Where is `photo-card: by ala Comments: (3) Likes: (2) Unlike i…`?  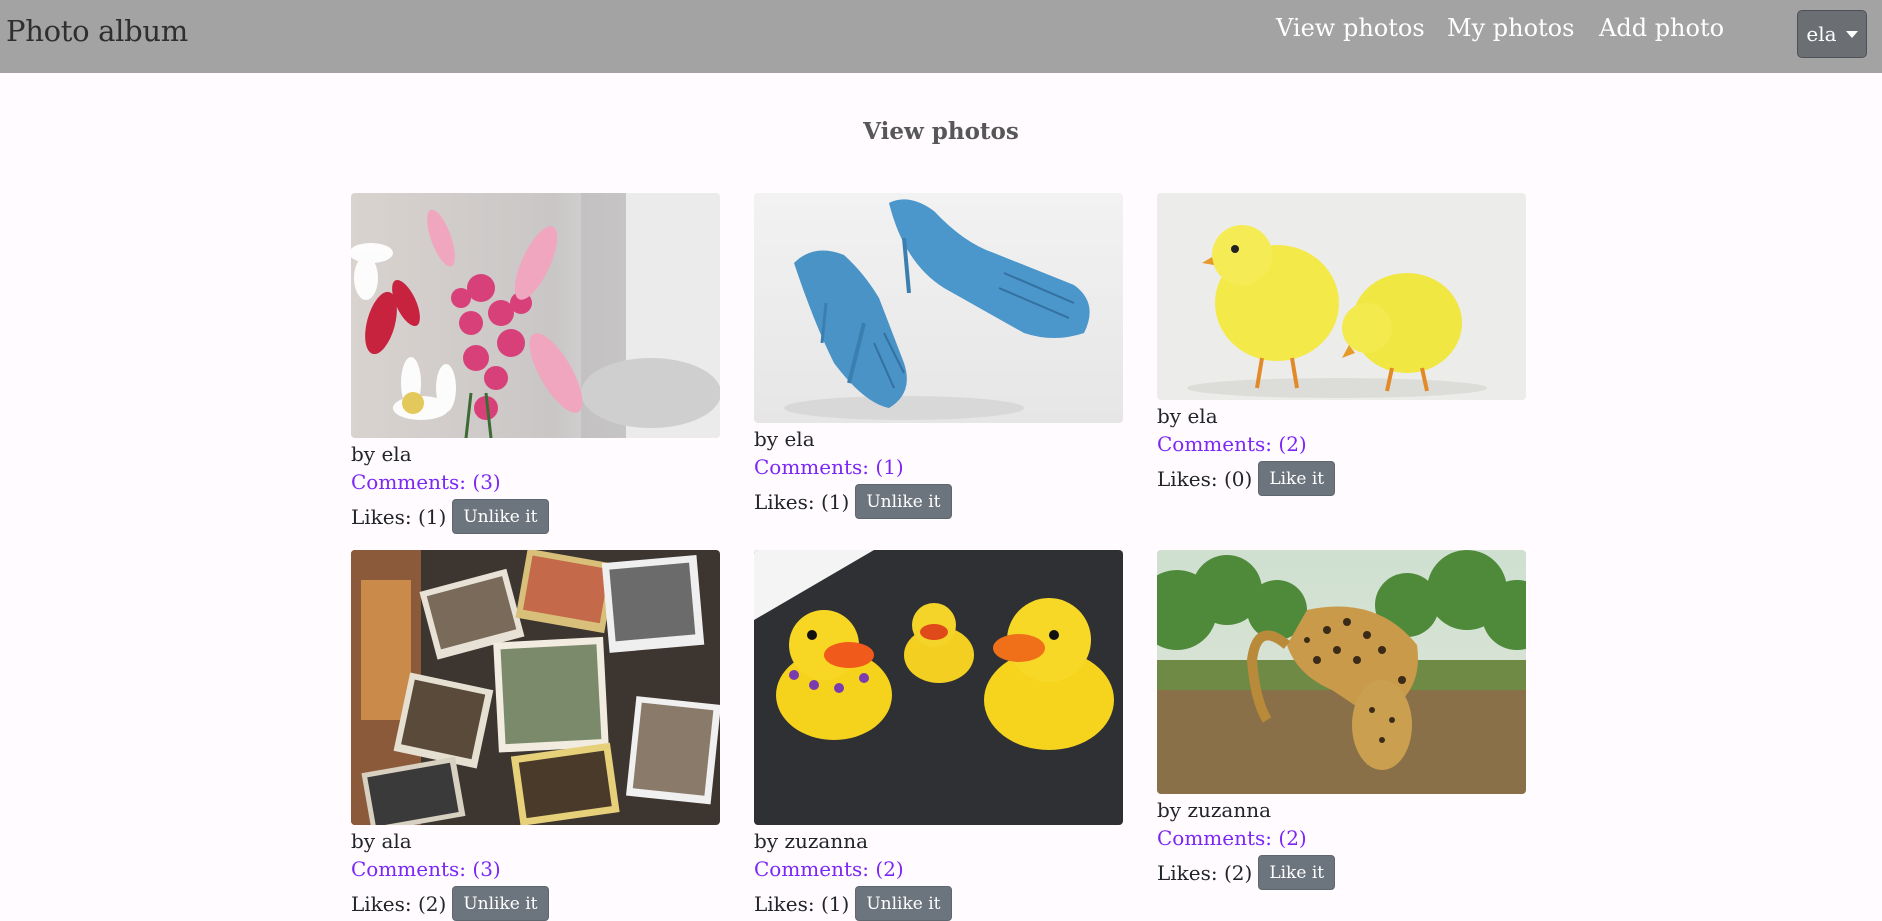 photo-card: by ala Comments: (3) Likes: (2) Unlike i… is located at coordinates (535, 735).